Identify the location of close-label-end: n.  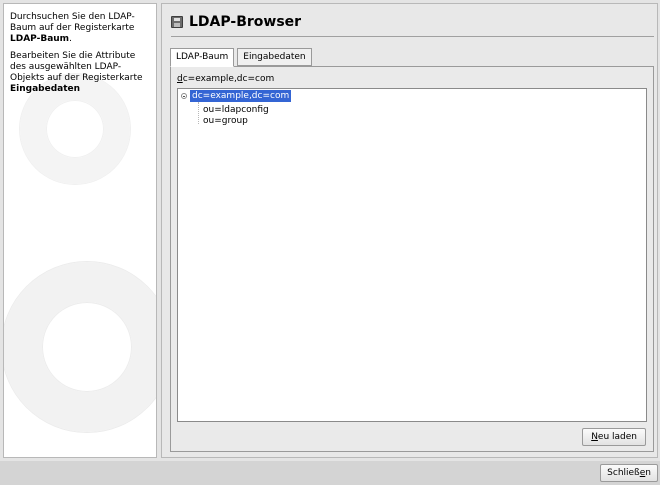
(648, 473).